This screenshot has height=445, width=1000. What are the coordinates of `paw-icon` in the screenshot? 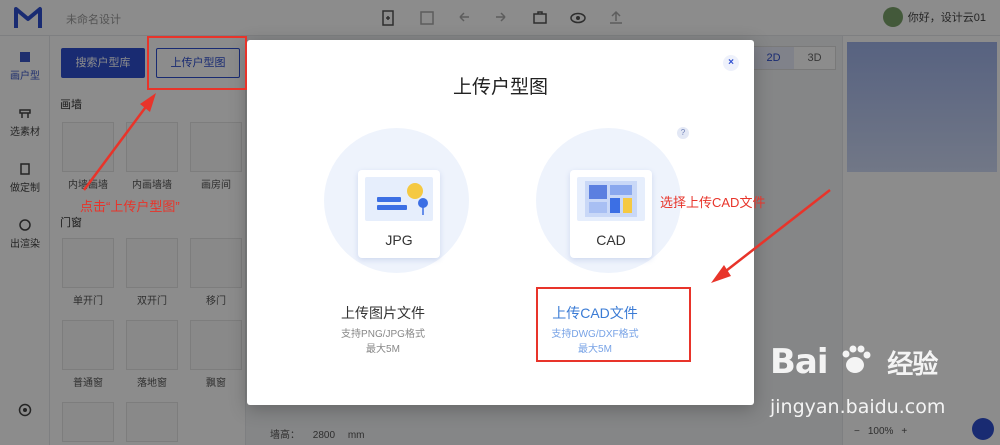 It's located at (856, 359).